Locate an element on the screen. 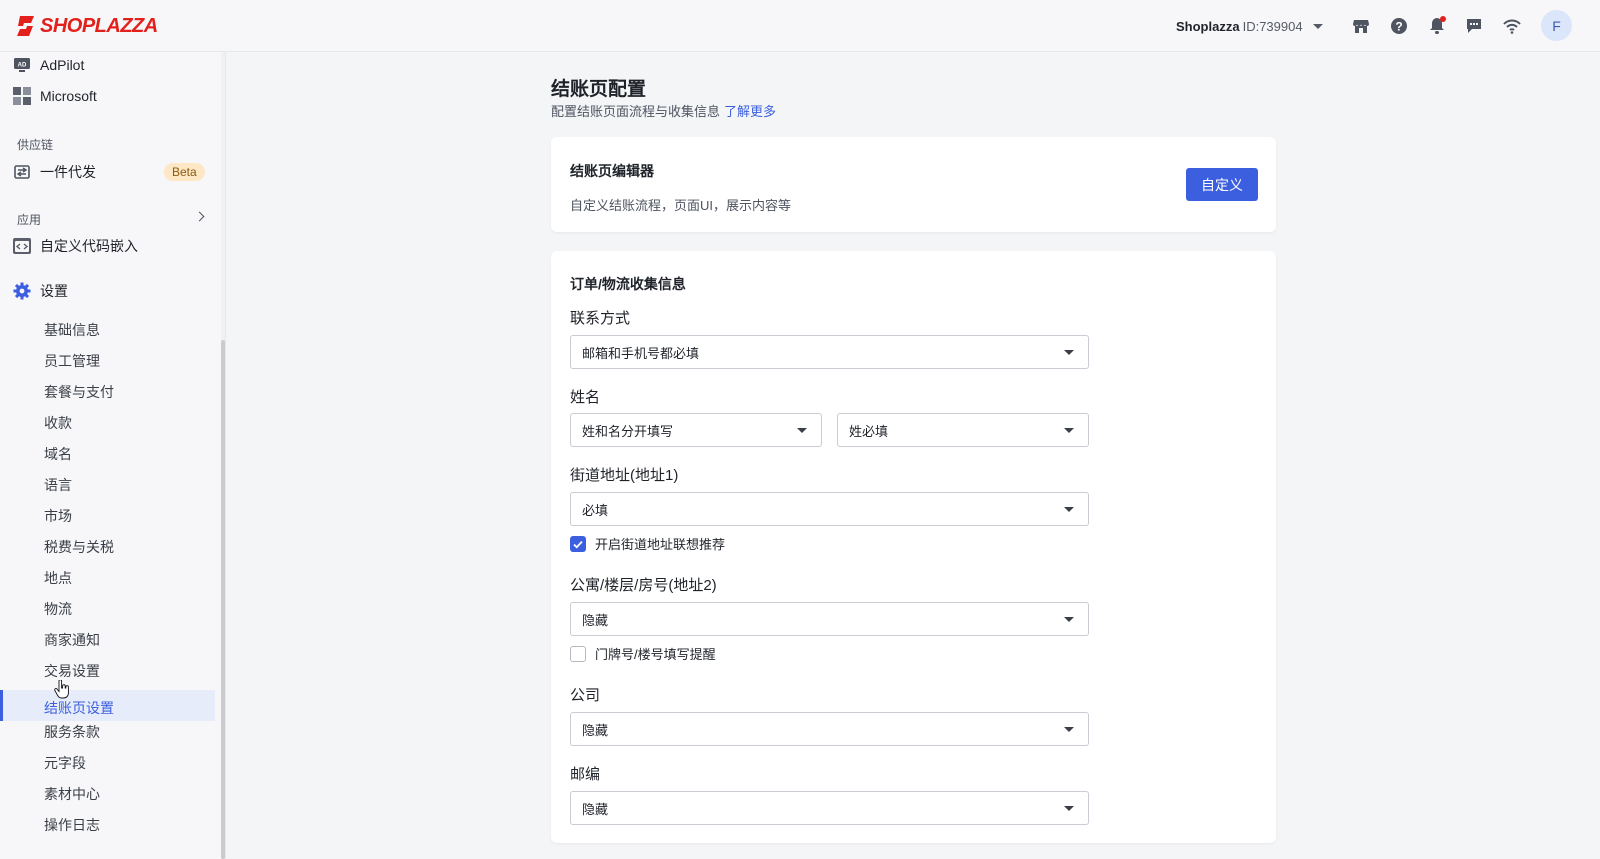 The height and width of the screenshot is (859, 1600). hand-cursor-icon is located at coordinates (61, 689).